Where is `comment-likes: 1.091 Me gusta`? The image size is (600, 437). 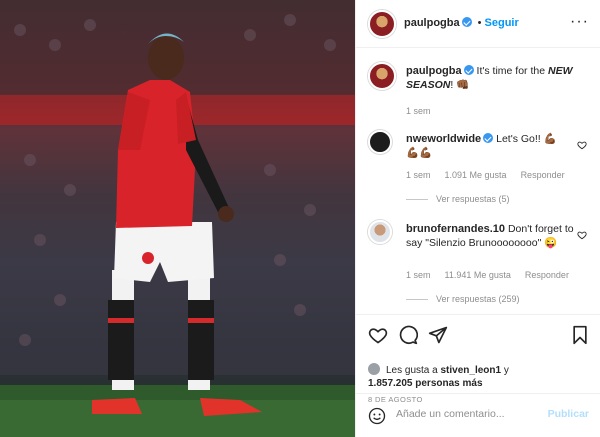 comment-likes: 1.091 Me gusta is located at coordinates (476, 175).